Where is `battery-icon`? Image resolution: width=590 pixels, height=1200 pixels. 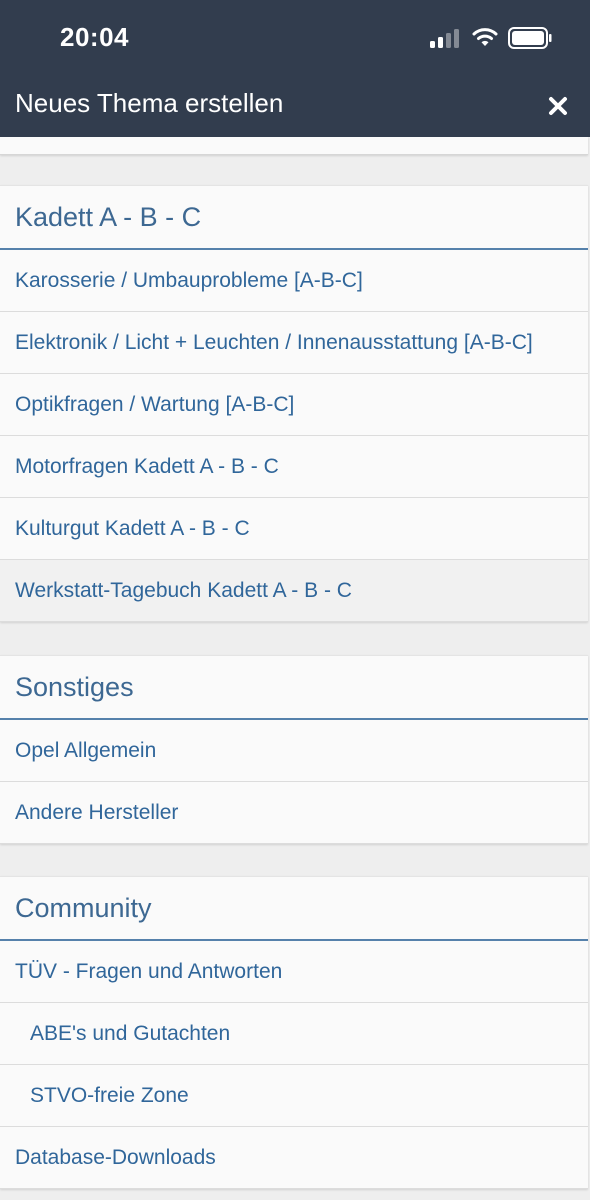 battery-icon is located at coordinates (530, 38).